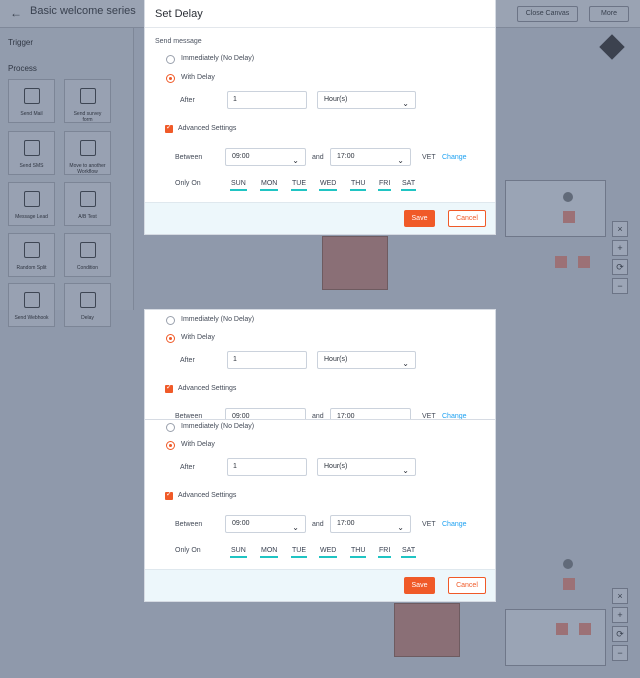 Image resolution: width=640 pixels, height=678 pixels. I want to click on tile-random-split: Random Split, so click(31, 255).